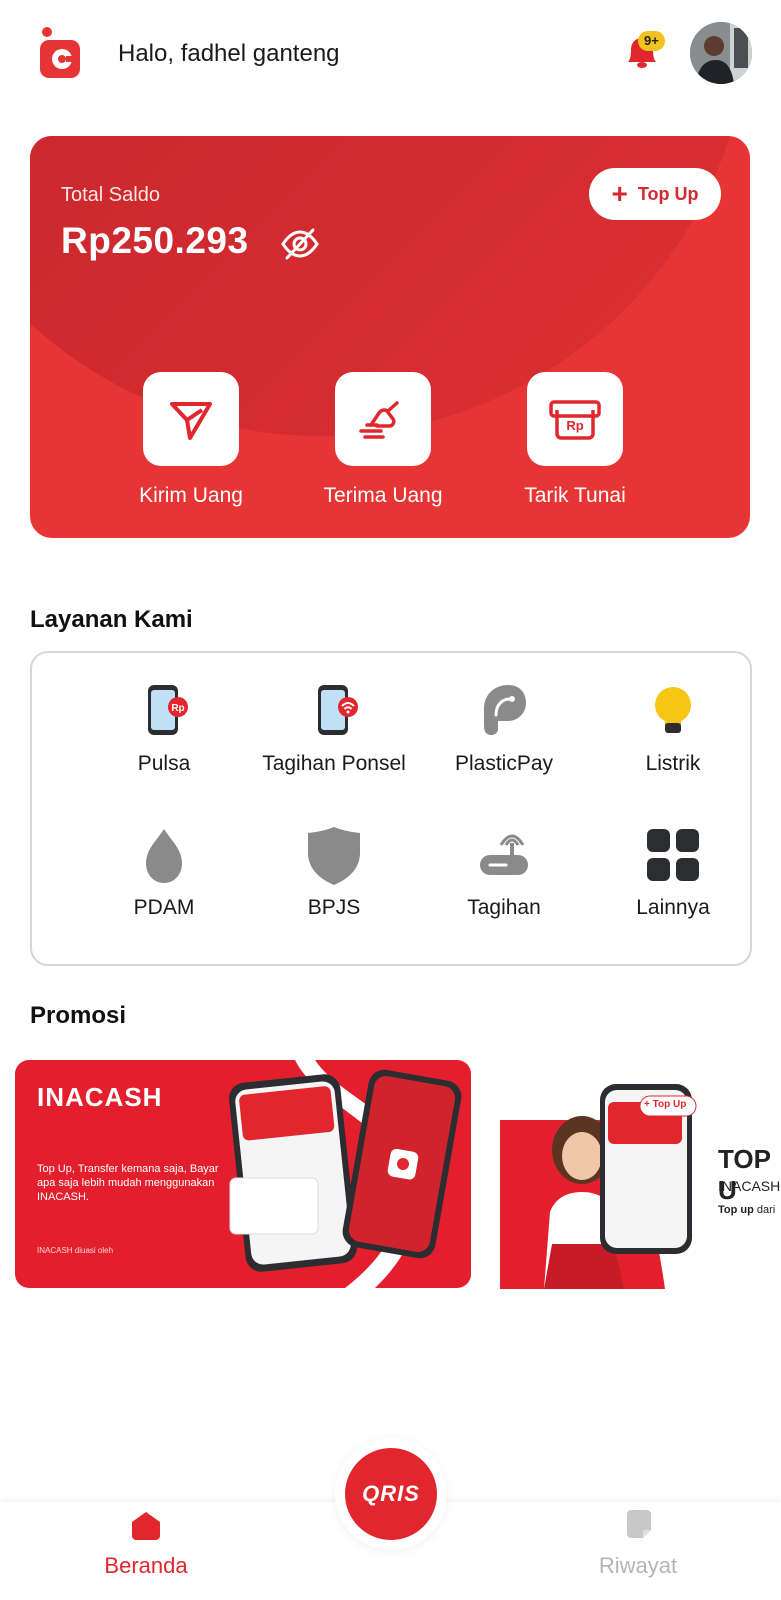 This screenshot has width=781, height=1600. Describe the element at coordinates (334, 907) in the screenshot. I see `service-label: BPJS` at that location.